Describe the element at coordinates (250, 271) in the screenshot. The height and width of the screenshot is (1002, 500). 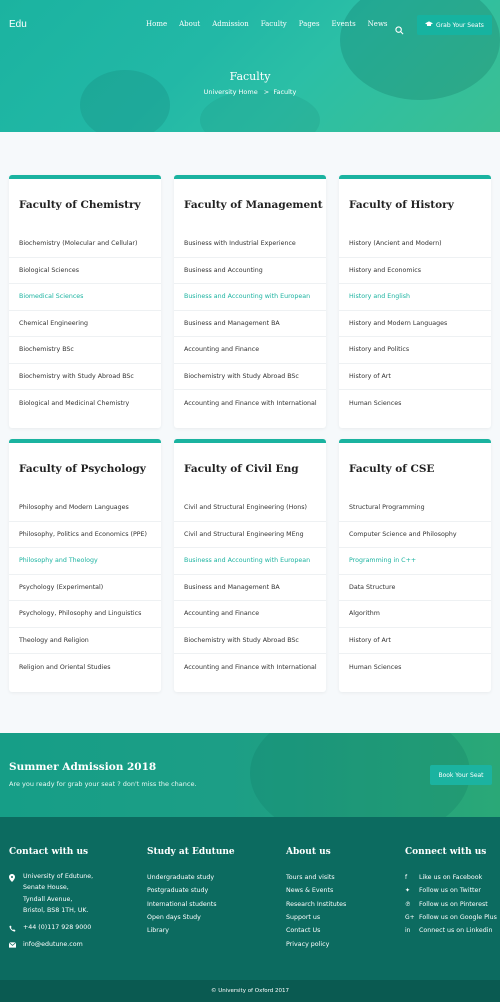
I see `course-link: Business and Accounting` at that location.